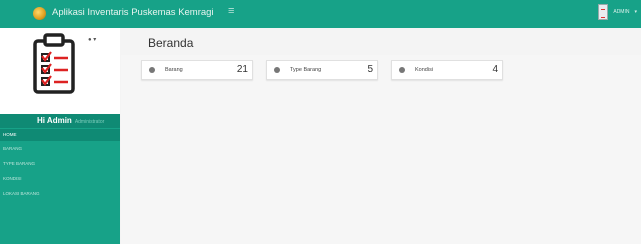 Image resolution: width=641 pixels, height=244 pixels. I want to click on clipboard-icon, so click(54, 63).